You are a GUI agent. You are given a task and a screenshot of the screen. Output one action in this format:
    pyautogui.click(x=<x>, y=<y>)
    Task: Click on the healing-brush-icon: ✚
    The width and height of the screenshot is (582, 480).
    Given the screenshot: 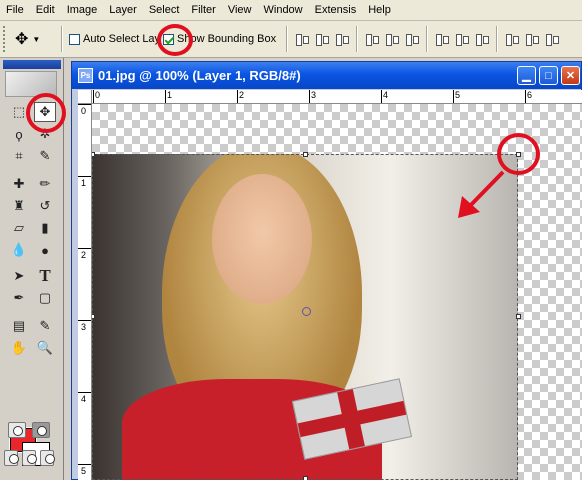 What is the action you would take?
    pyautogui.click(x=19, y=184)
    